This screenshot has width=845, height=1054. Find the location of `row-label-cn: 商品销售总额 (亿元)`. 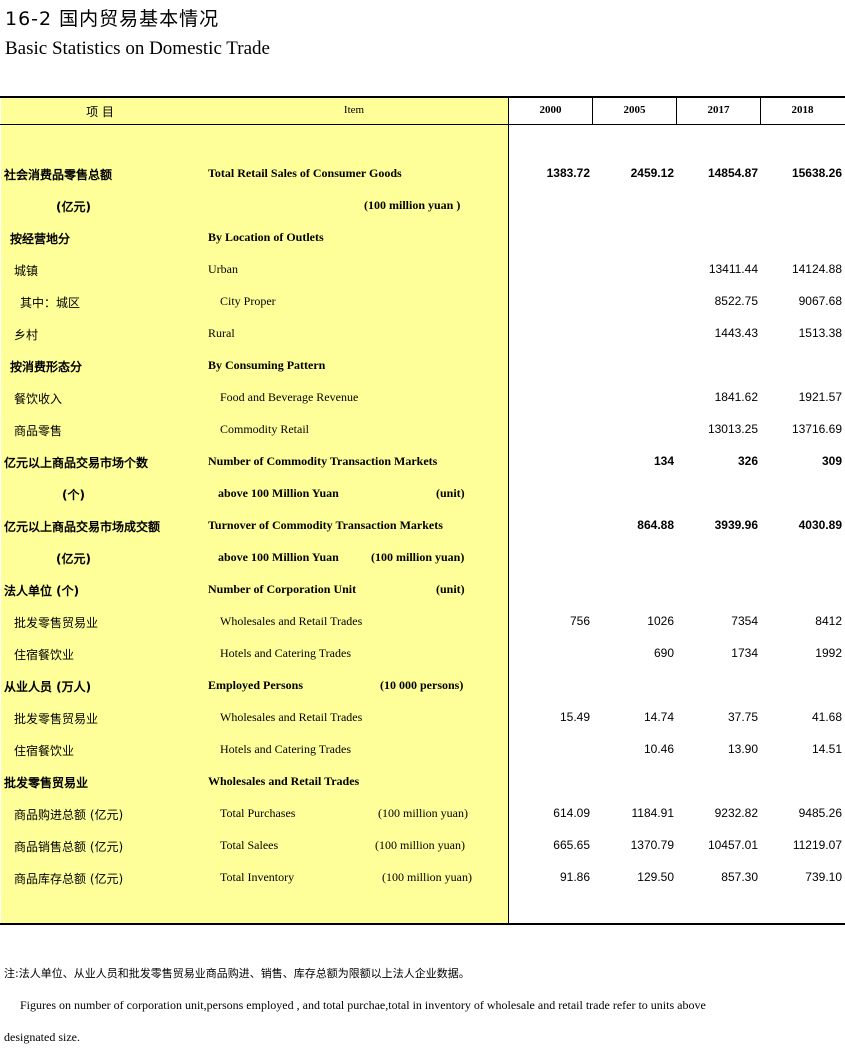

row-label-cn: 商品销售总额 (亿元) is located at coordinates (69, 847).